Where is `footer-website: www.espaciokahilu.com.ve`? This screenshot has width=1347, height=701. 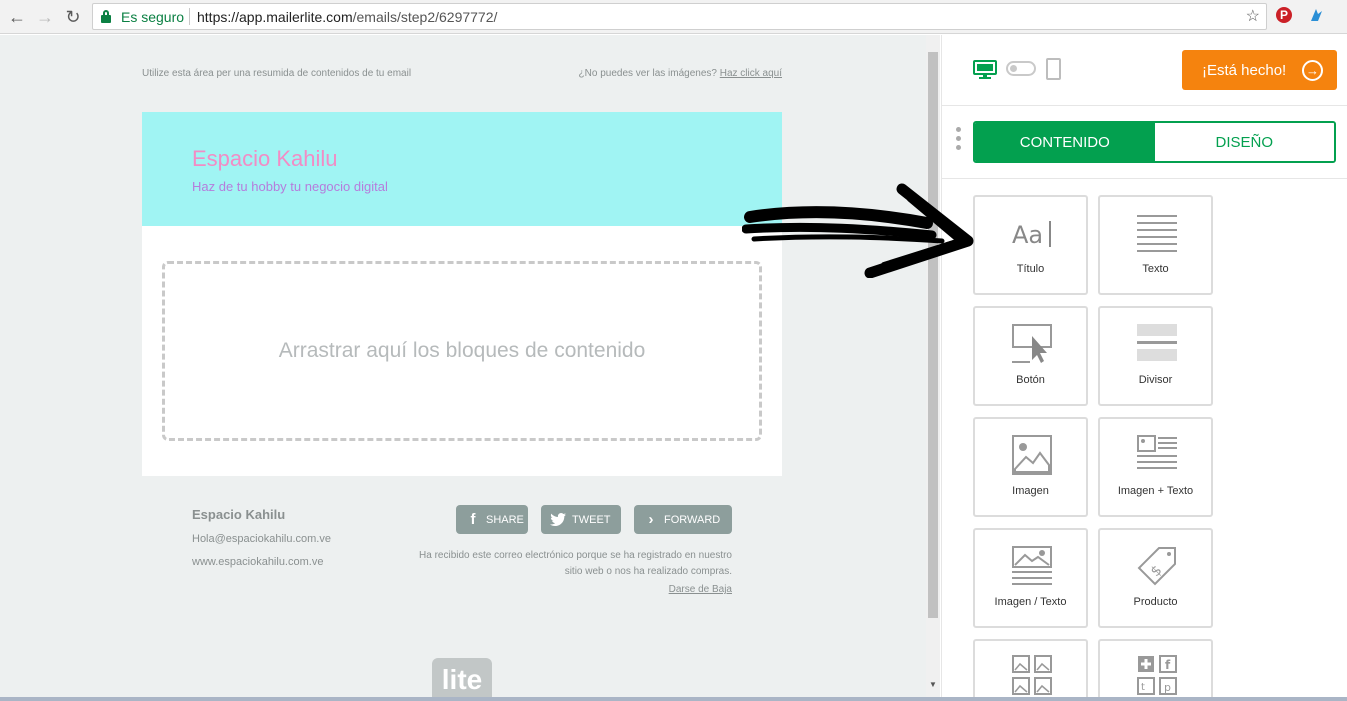 footer-website: www.espaciokahilu.com.ve is located at coordinates (258, 562).